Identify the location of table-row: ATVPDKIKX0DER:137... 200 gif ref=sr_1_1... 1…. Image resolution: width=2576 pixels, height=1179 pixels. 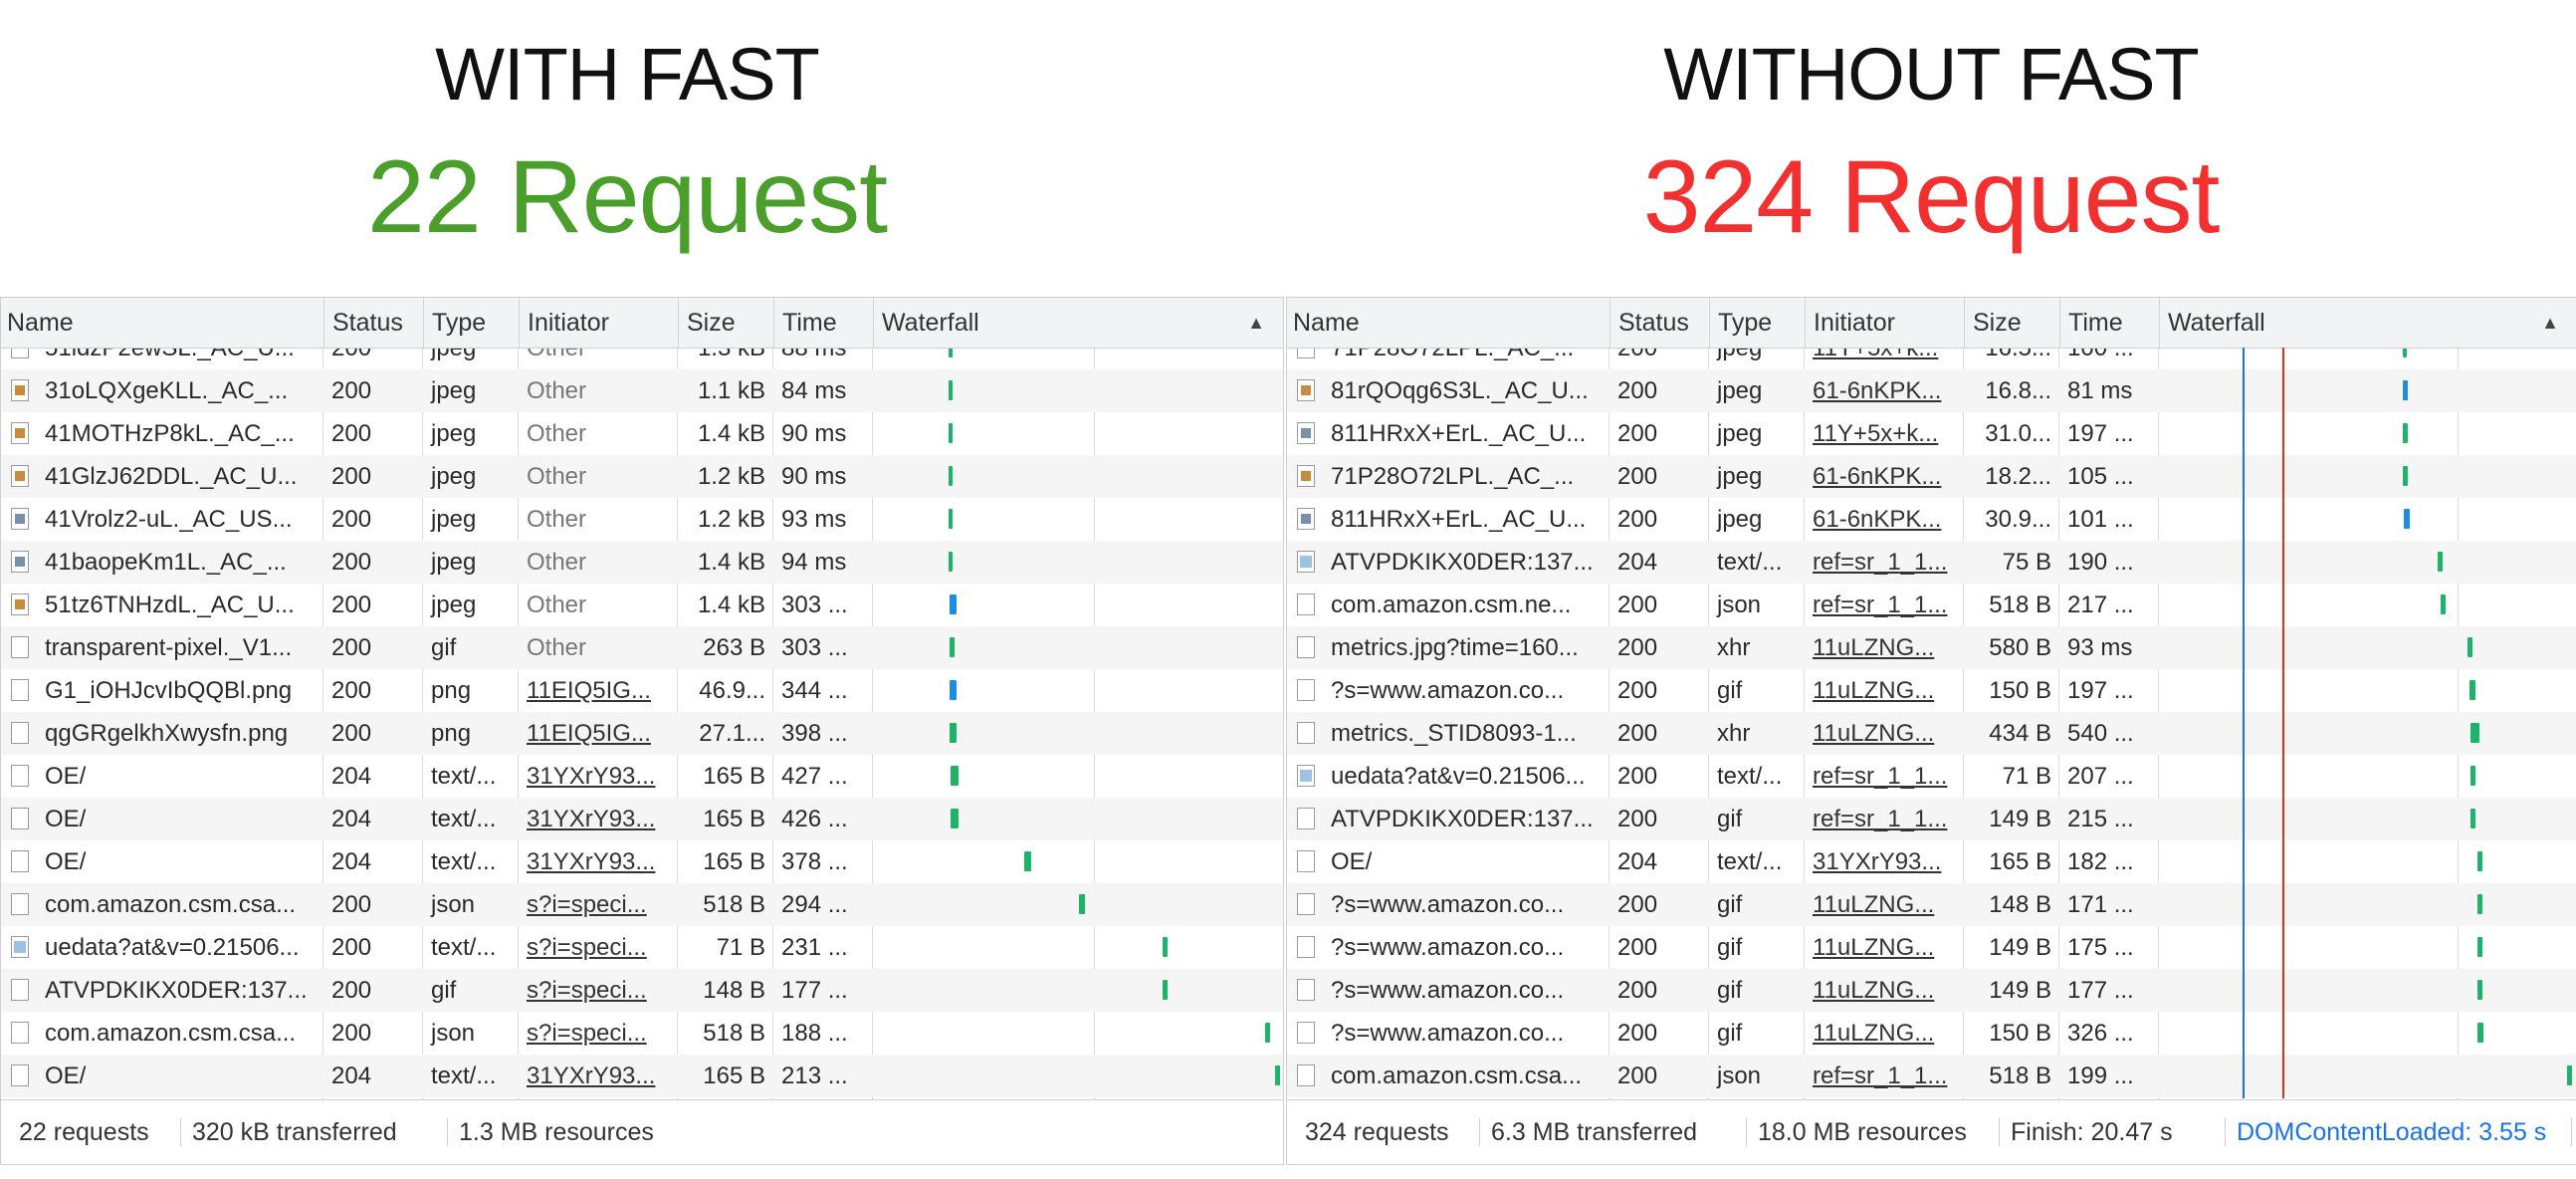
(1931, 819).